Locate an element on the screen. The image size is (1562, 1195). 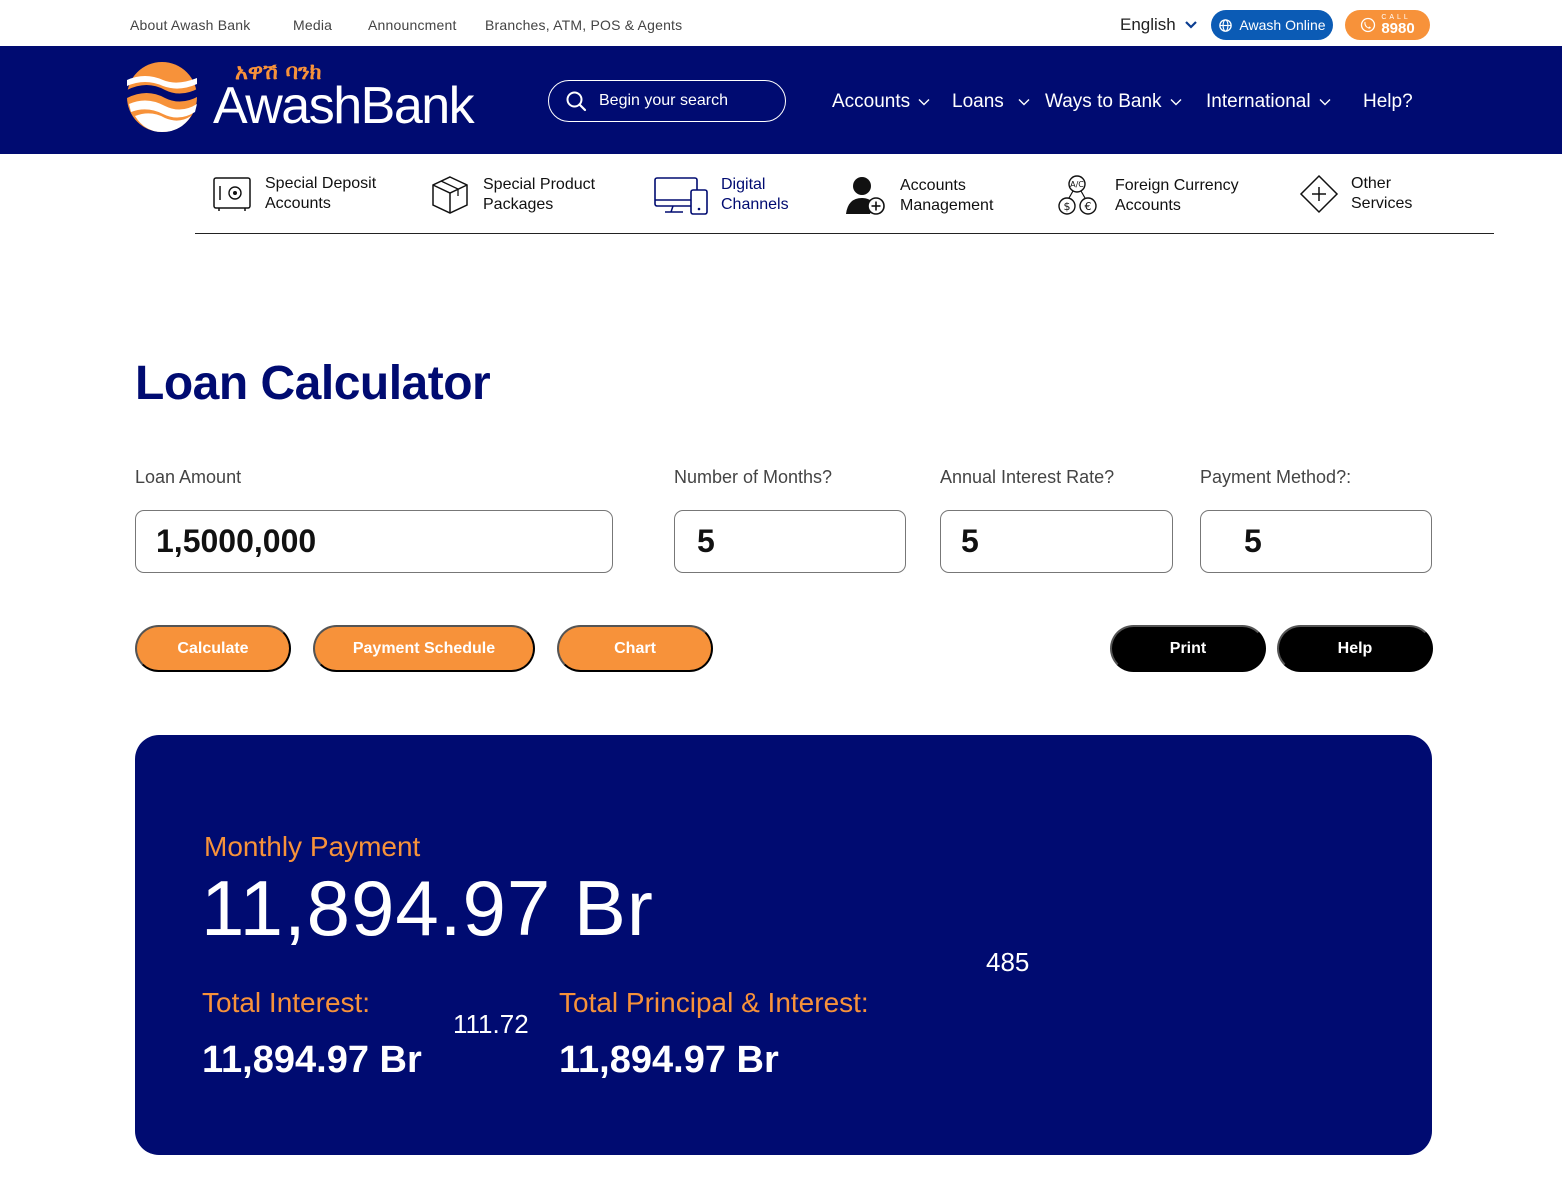
globe-icon is located at coordinates (1226, 25).